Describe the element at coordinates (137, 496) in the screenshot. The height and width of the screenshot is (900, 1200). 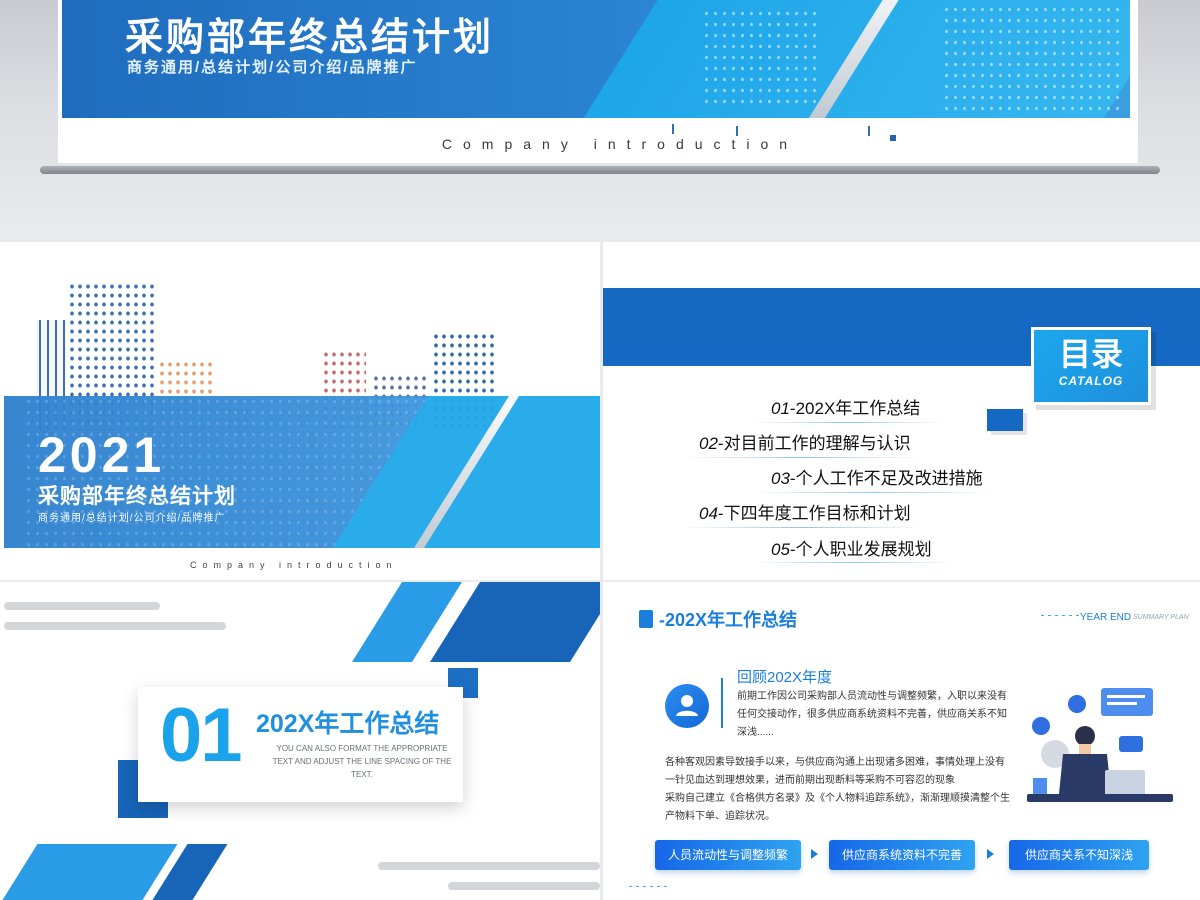
I see `cover-title: 采购部年终总结计划` at that location.